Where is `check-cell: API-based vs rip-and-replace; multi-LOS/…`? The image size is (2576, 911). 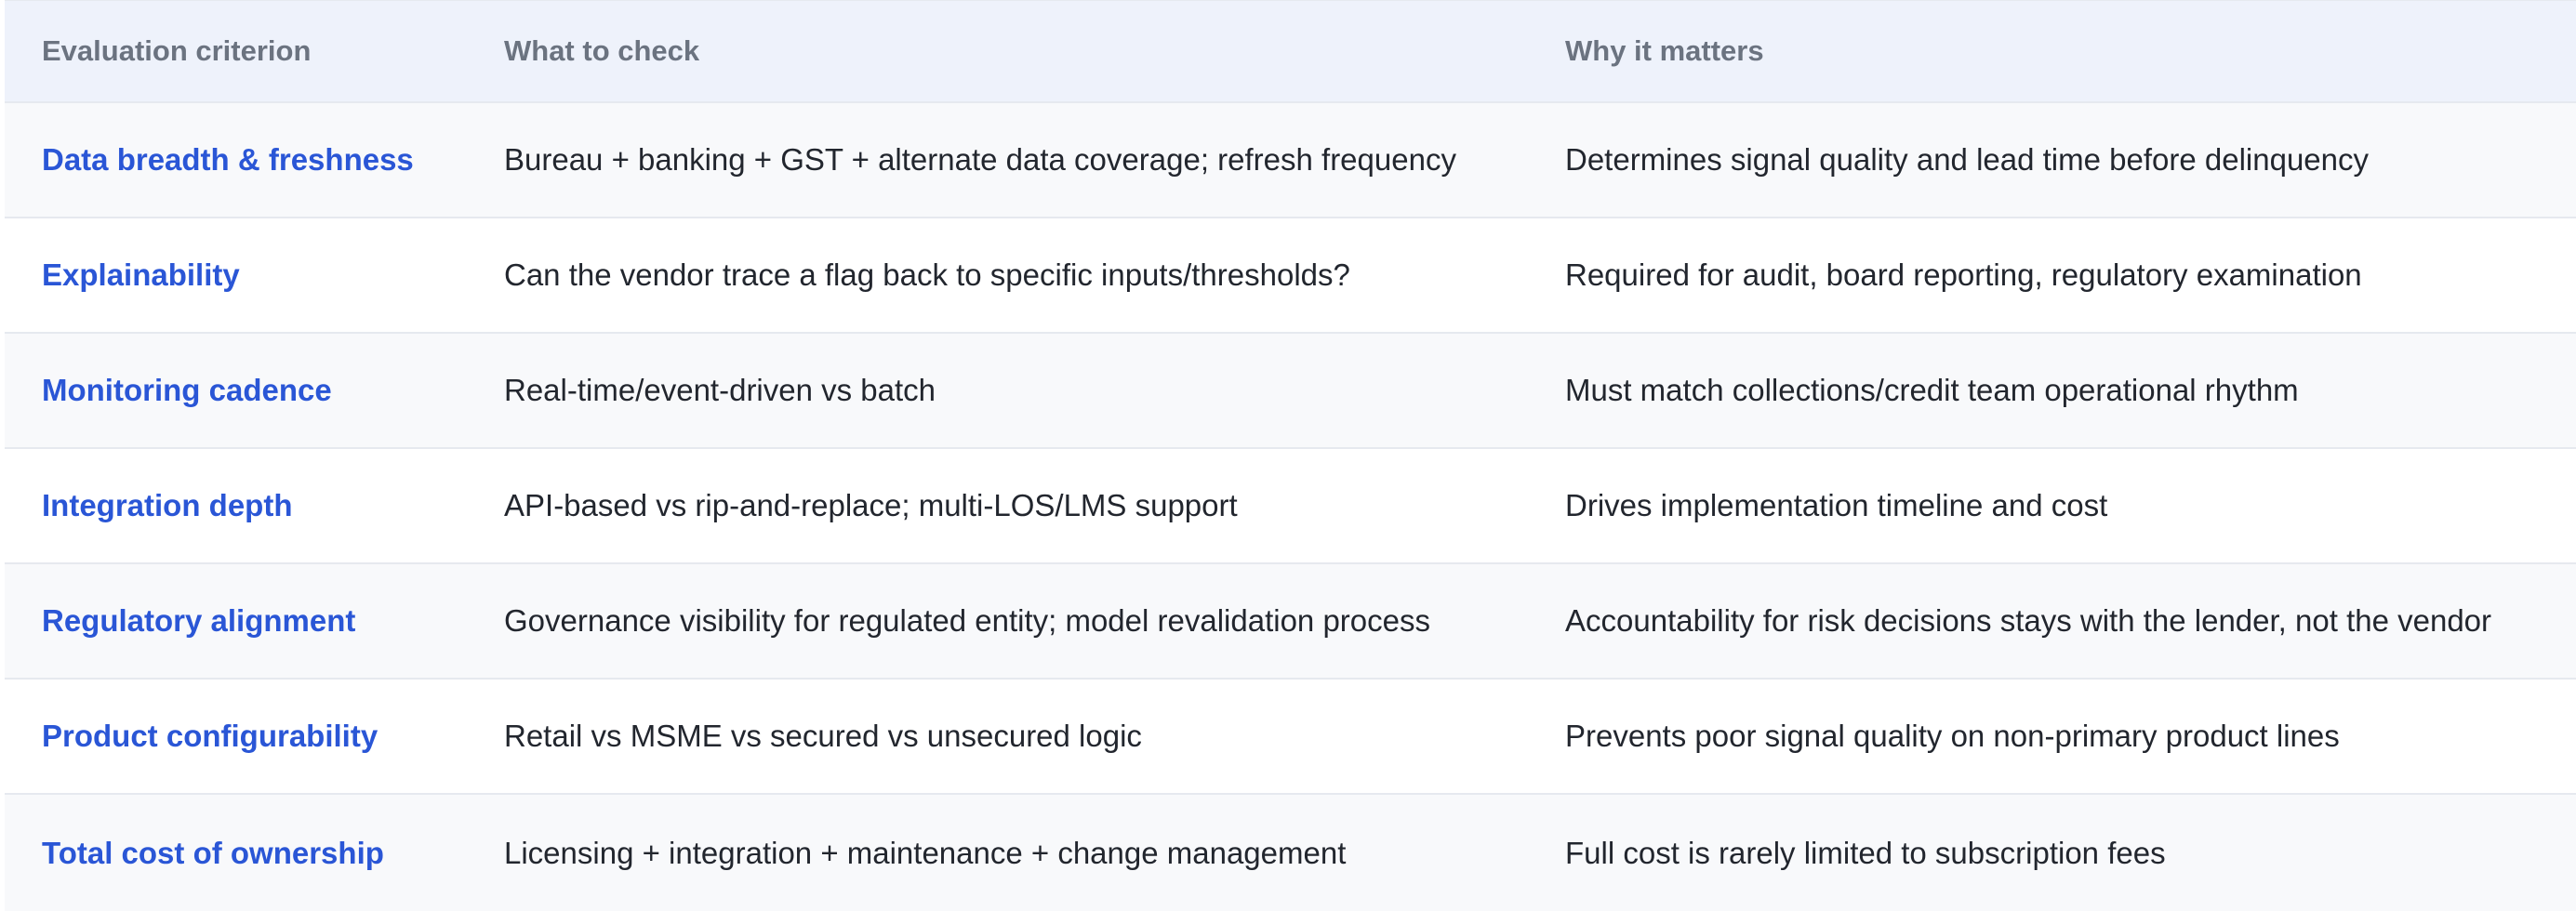 check-cell: API-based vs rip-and-replace; multi-LOS/… is located at coordinates (871, 506).